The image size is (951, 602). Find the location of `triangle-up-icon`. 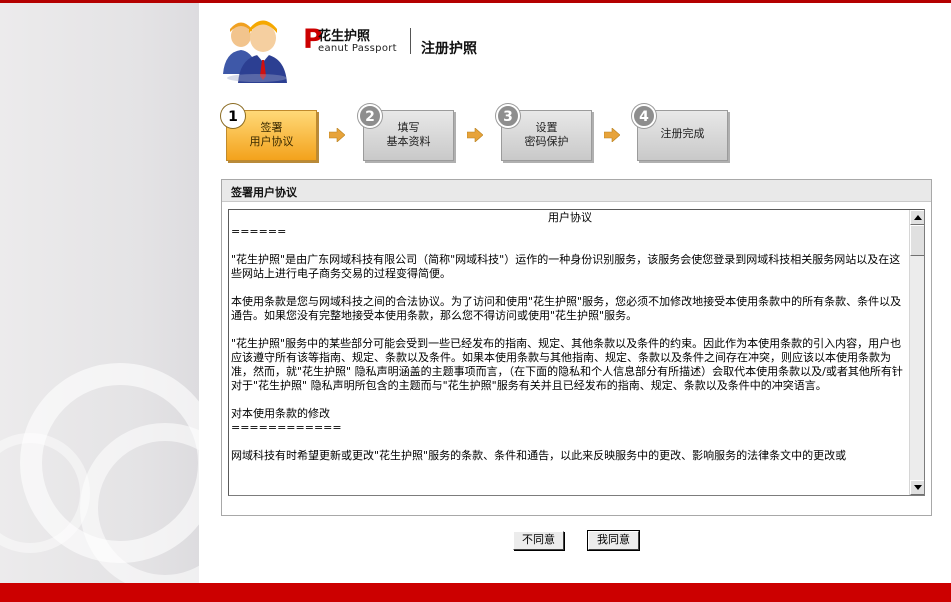

triangle-up-icon is located at coordinates (918, 217).